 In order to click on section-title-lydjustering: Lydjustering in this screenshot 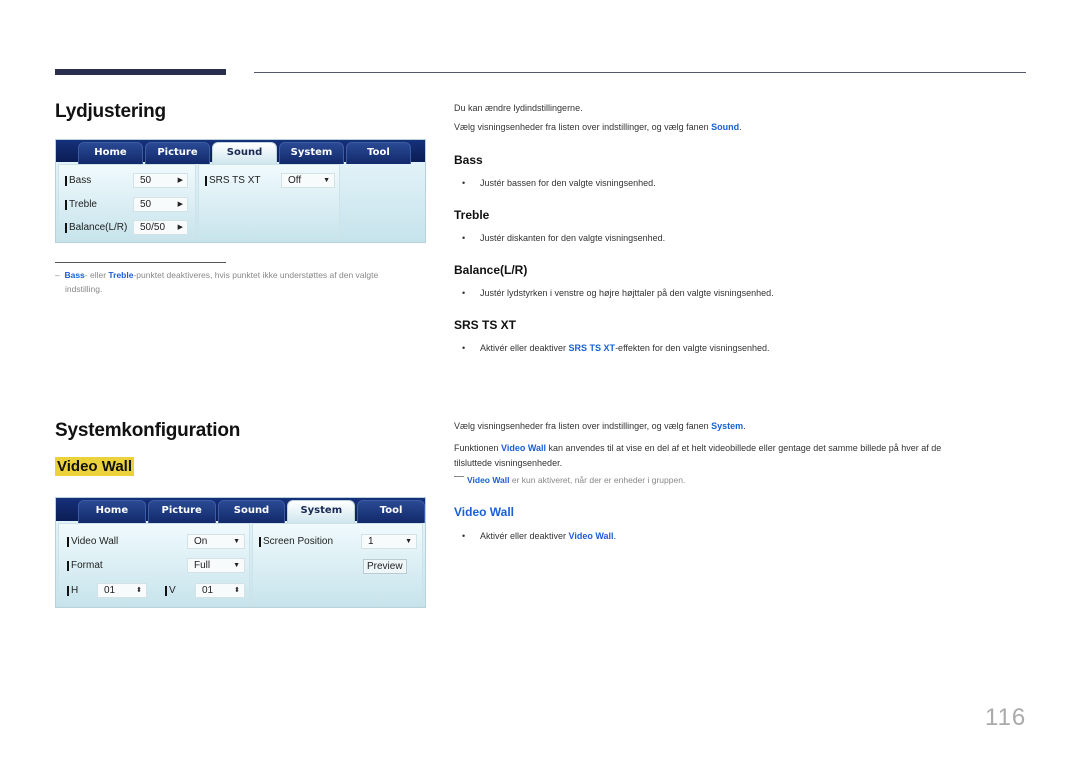, I will do `click(110, 111)`.